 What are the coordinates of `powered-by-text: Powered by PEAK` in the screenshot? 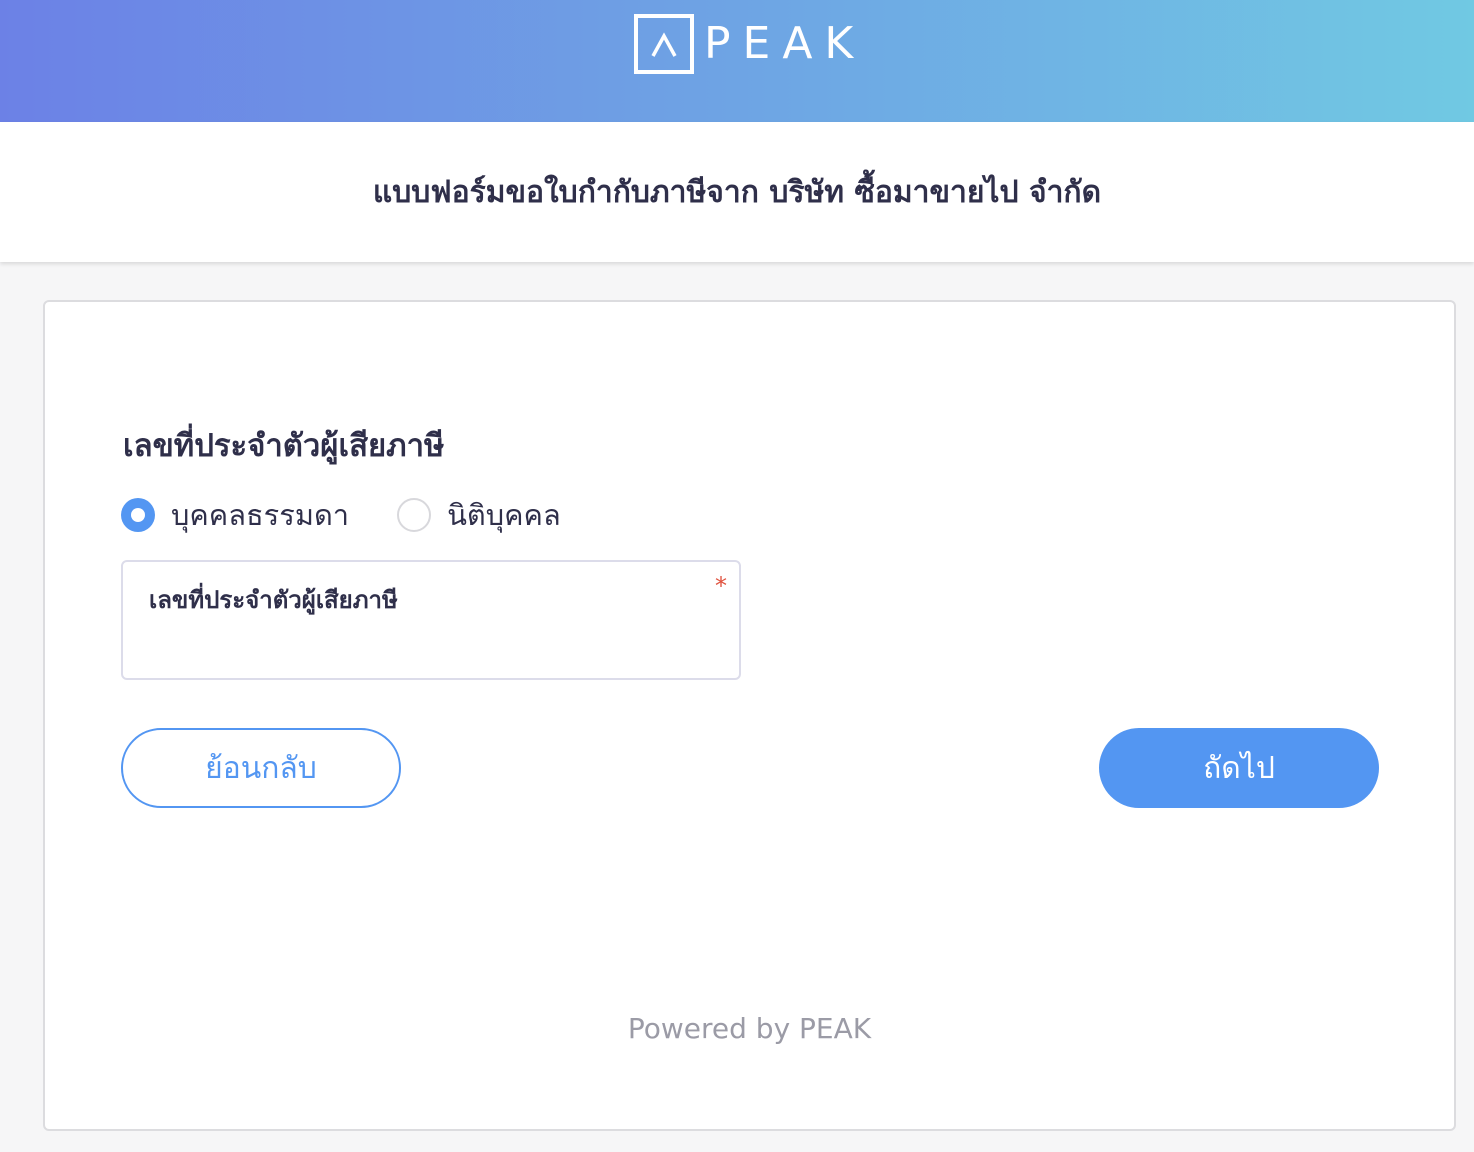 It's located at (749, 1028).